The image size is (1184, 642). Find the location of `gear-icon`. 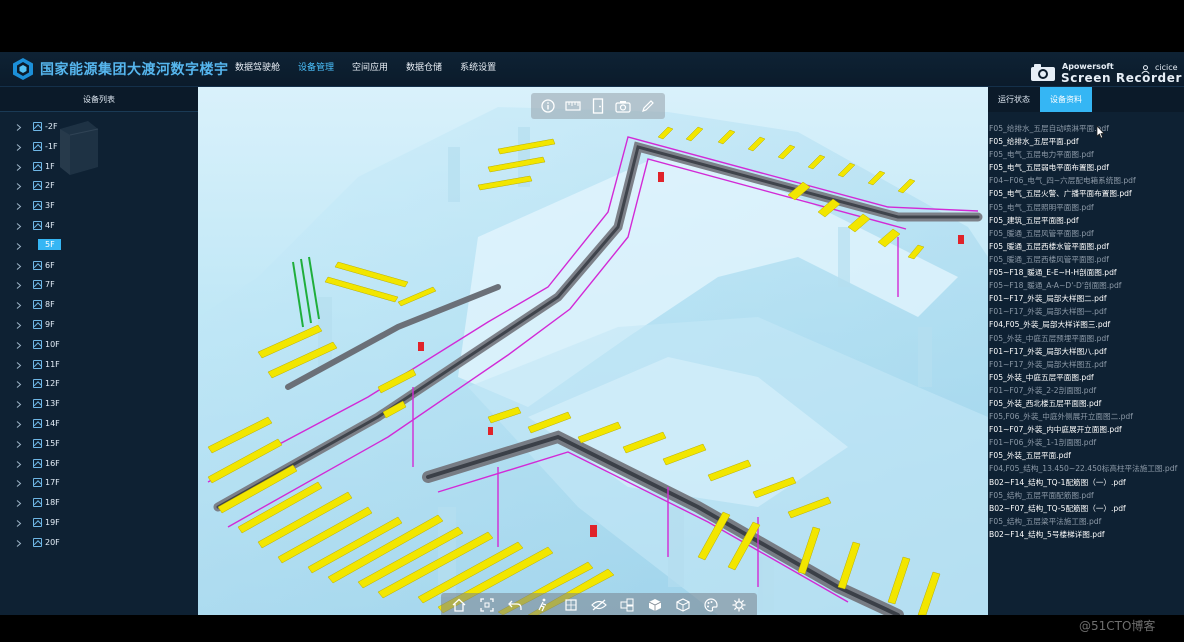

gear-icon is located at coordinates (739, 605).